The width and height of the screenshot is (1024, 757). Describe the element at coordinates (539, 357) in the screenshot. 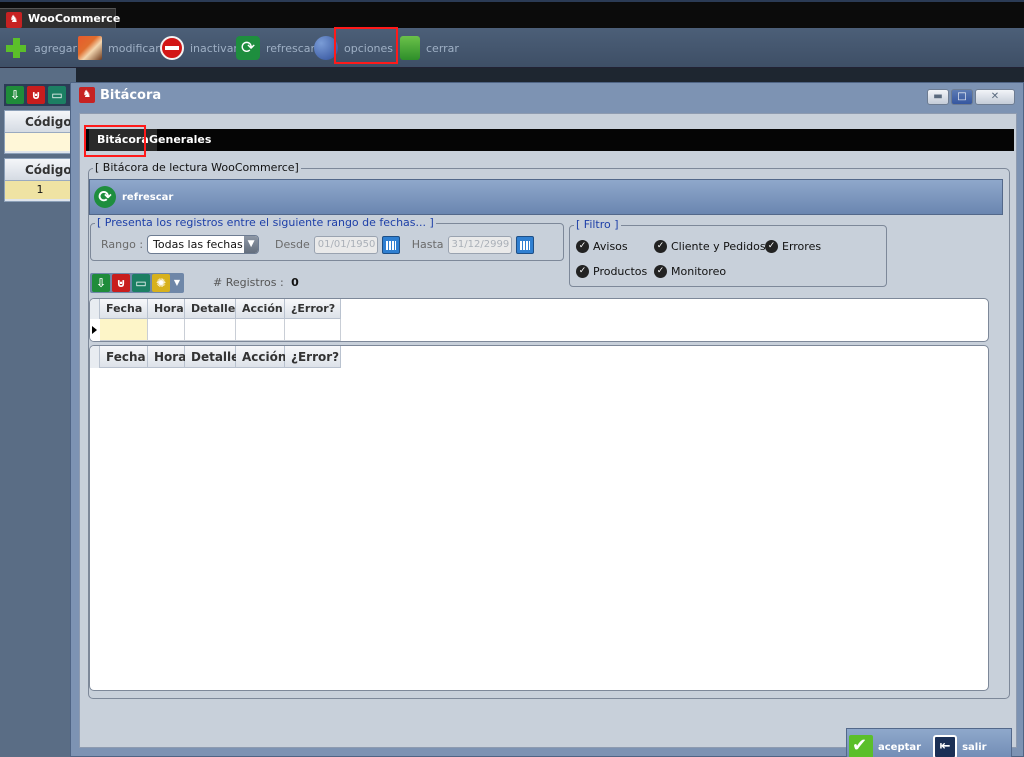

I see `log-grid-bottom-header: Fecha Hora Detalle Acción ¿Error?` at that location.